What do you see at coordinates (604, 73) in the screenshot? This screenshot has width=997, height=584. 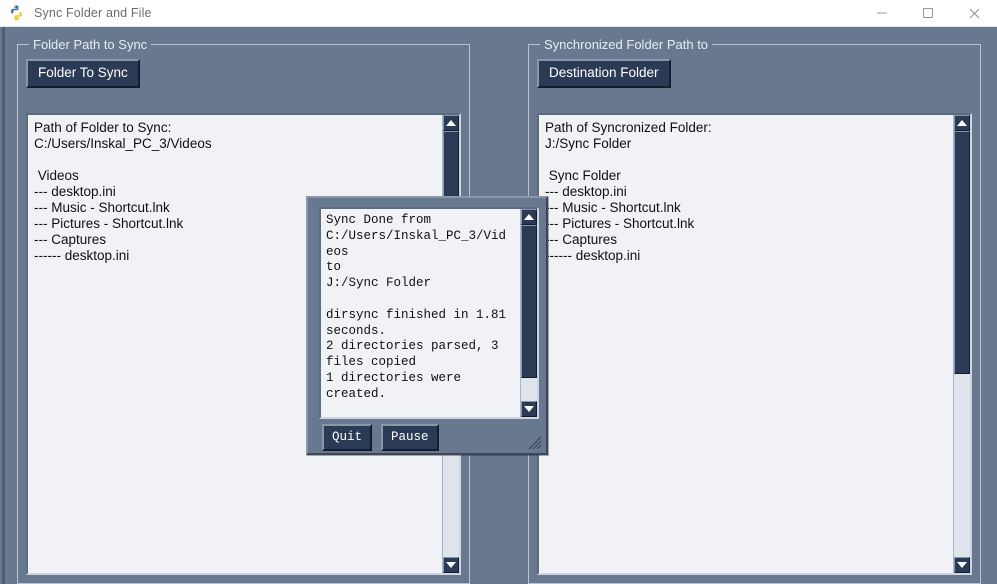 I see `destination-folder-button: Destination Folder` at bounding box center [604, 73].